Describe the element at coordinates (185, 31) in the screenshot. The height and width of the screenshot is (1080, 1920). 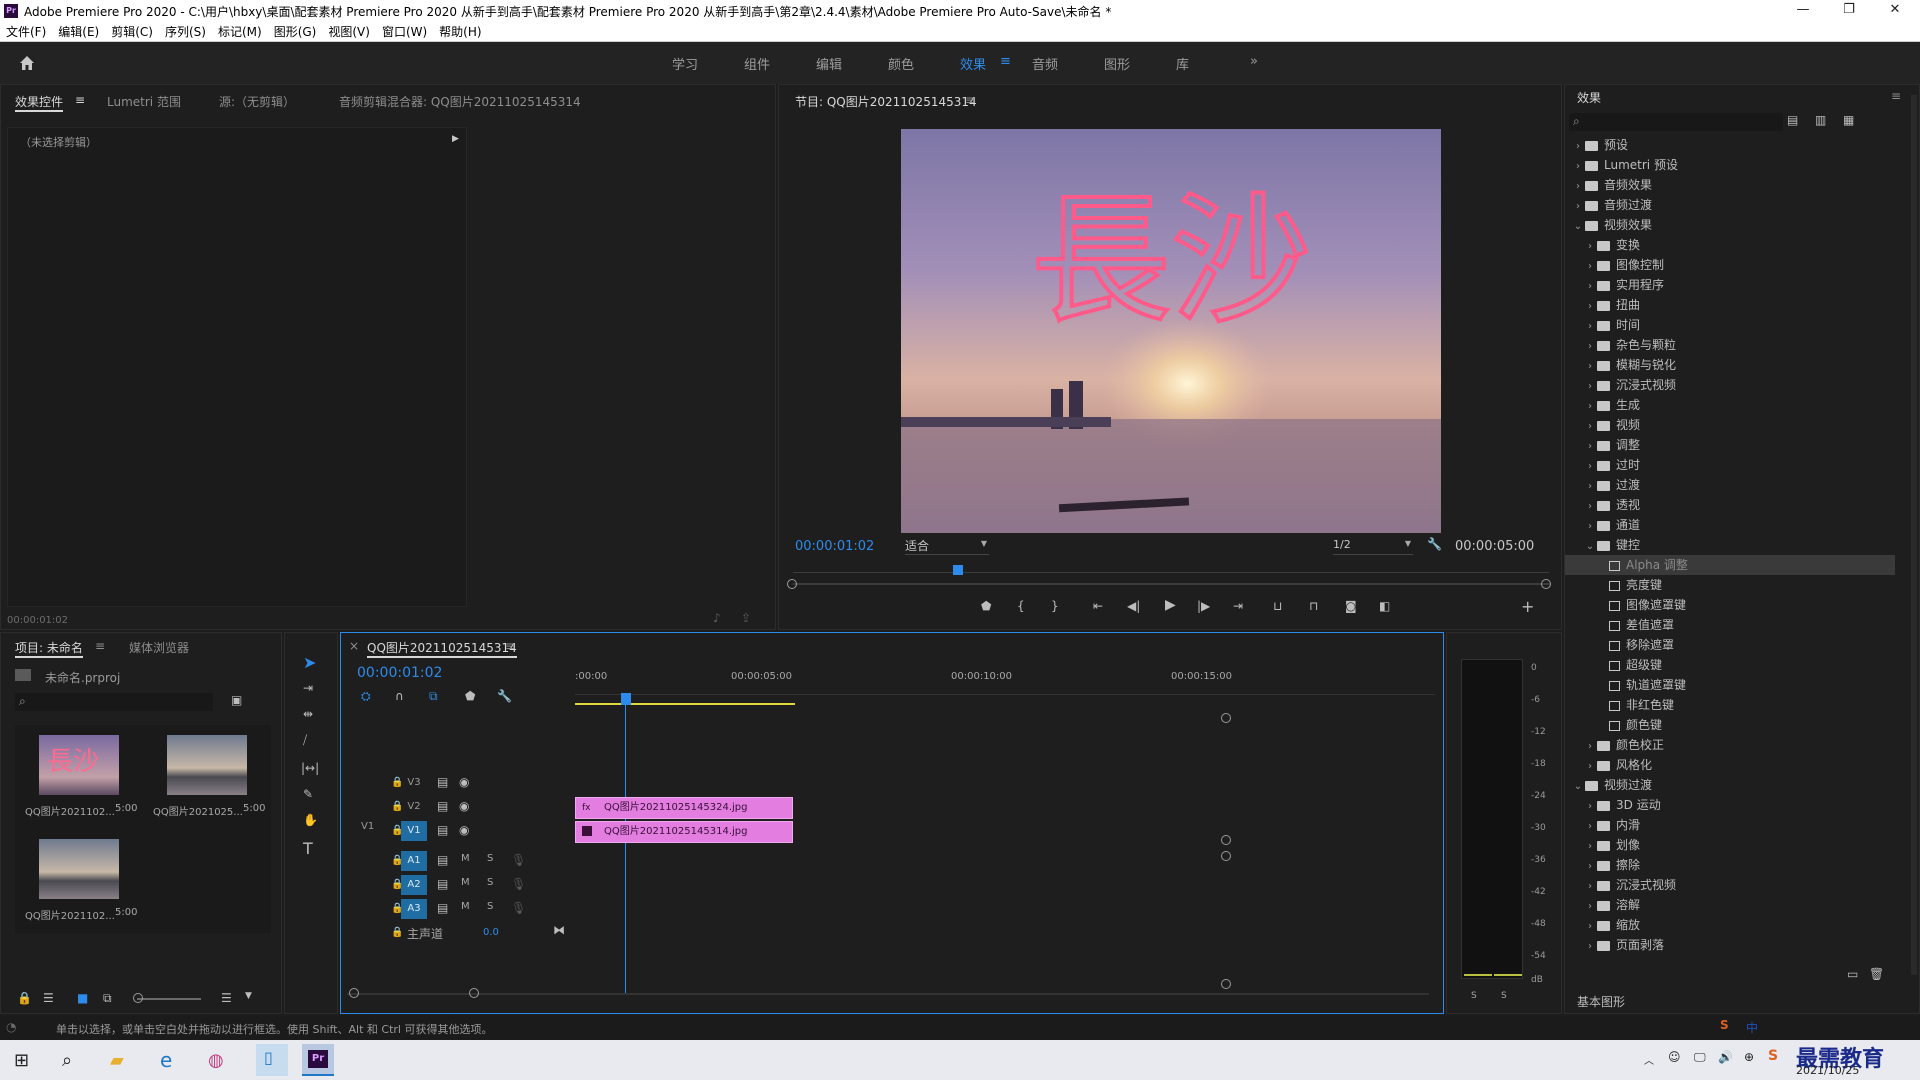
I see `menu-sequence: 序列(S)` at that location.